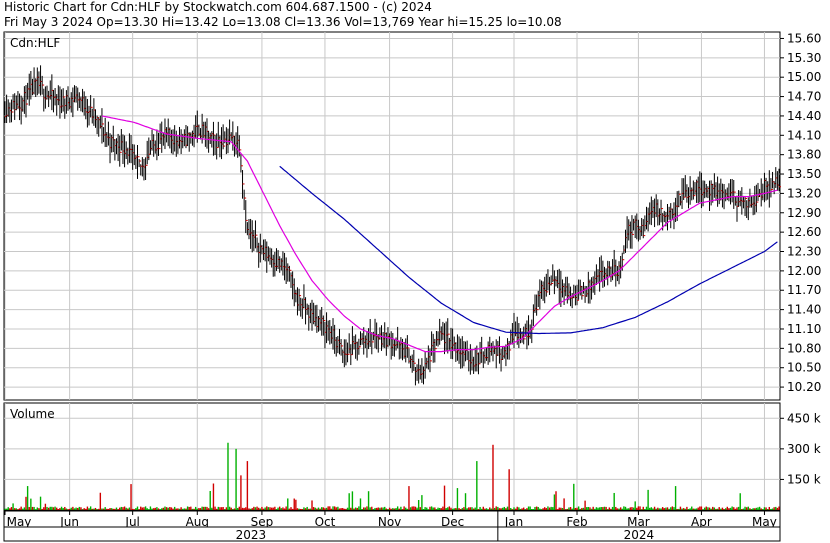 The width and height of the screenshot is (830, 543). I want to click on y-tick-label: 13.80, so click(804, 155).